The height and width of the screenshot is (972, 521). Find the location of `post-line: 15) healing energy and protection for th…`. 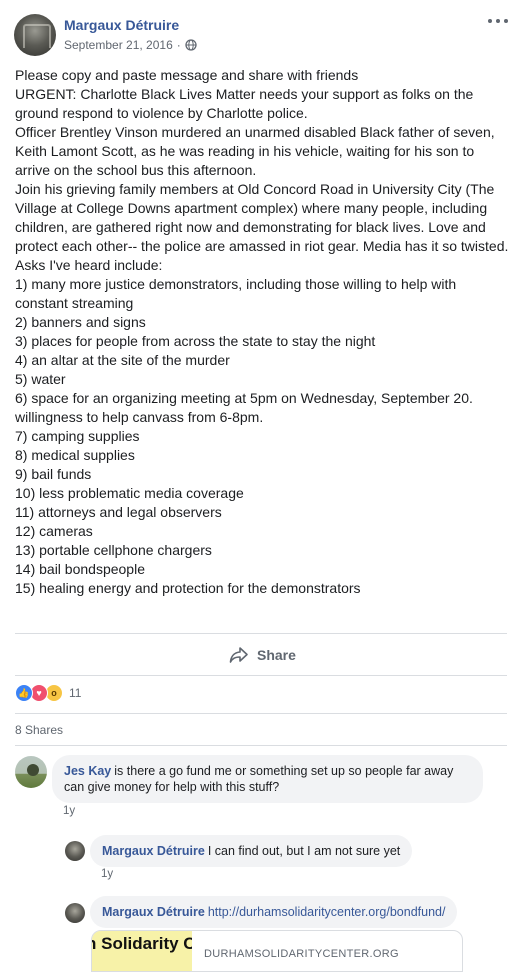

post-line: 15) healing energy and protection for th… is located at coordinates (188, 588).